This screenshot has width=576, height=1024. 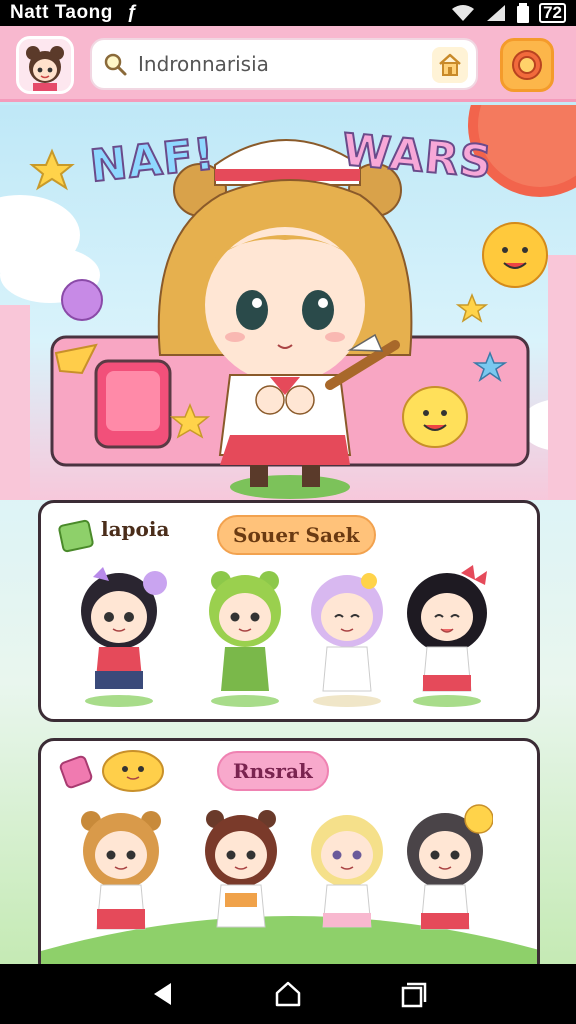 What do you see at coordinates (273, 771) in the screenshot?
I see `card-2-pill: Rnsrak` at bounding box center [273, 771].